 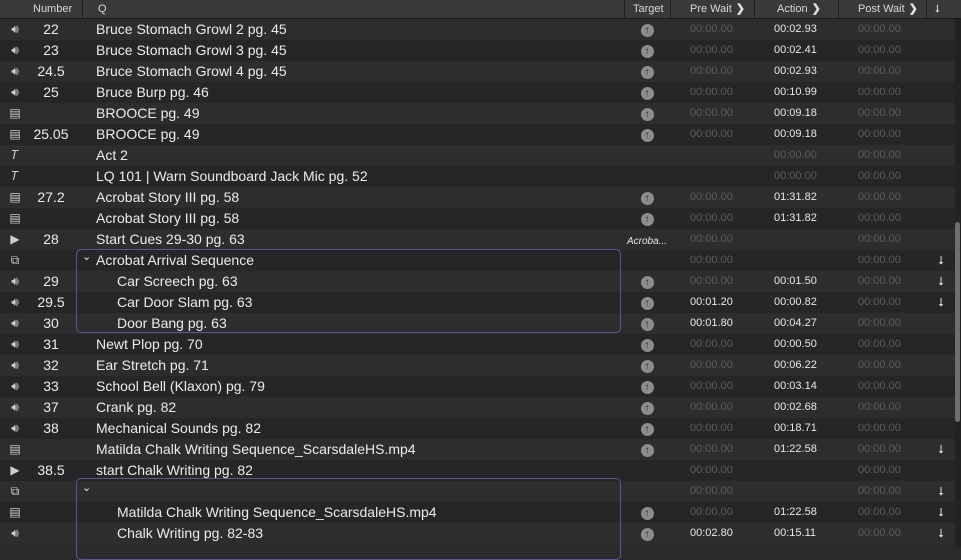 I want to click on pre-wait-time, so click(x=725, y=155).